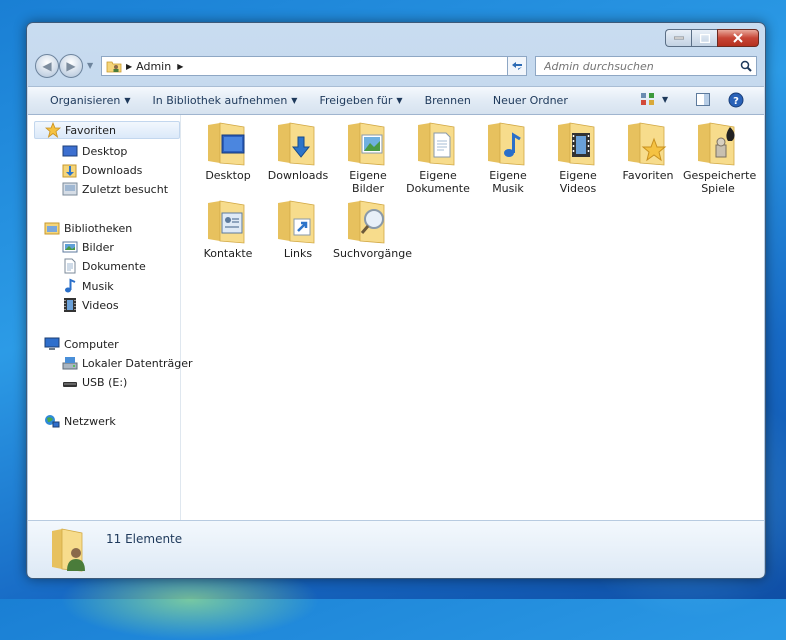 This screenshot has width=786, height=640. What do you see at coordinates (94, 151) in the screenshot?
I see `nav-desktop: Desktop` at bounding box center [94, 151].